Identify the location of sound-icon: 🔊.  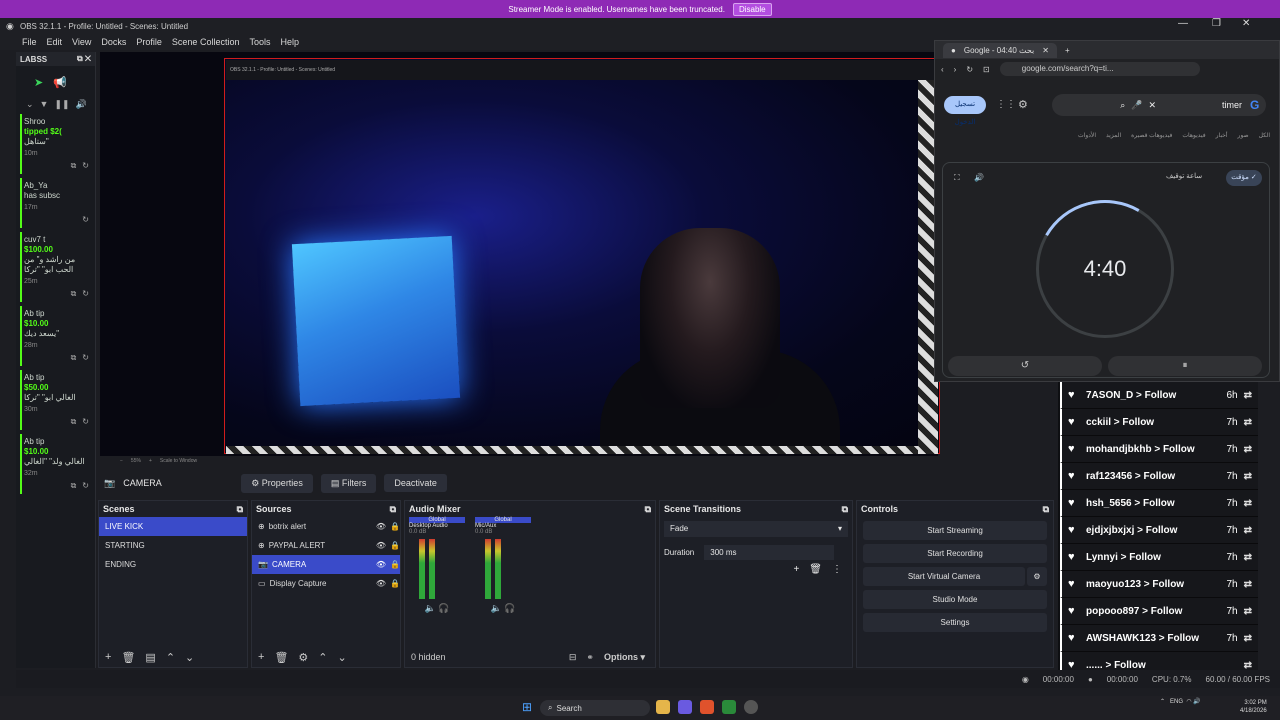
(979, 177).